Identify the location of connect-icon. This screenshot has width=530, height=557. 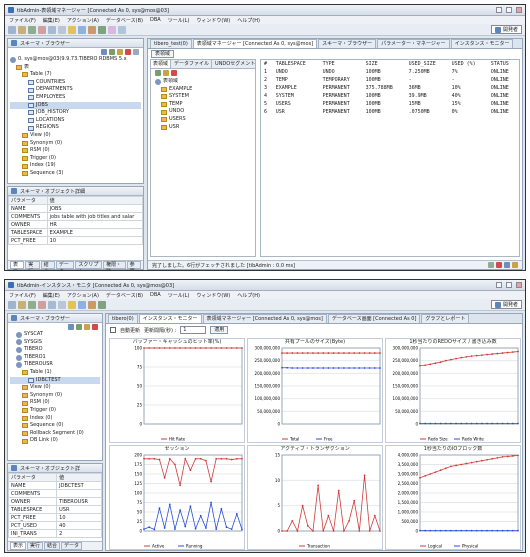
(52, 29).